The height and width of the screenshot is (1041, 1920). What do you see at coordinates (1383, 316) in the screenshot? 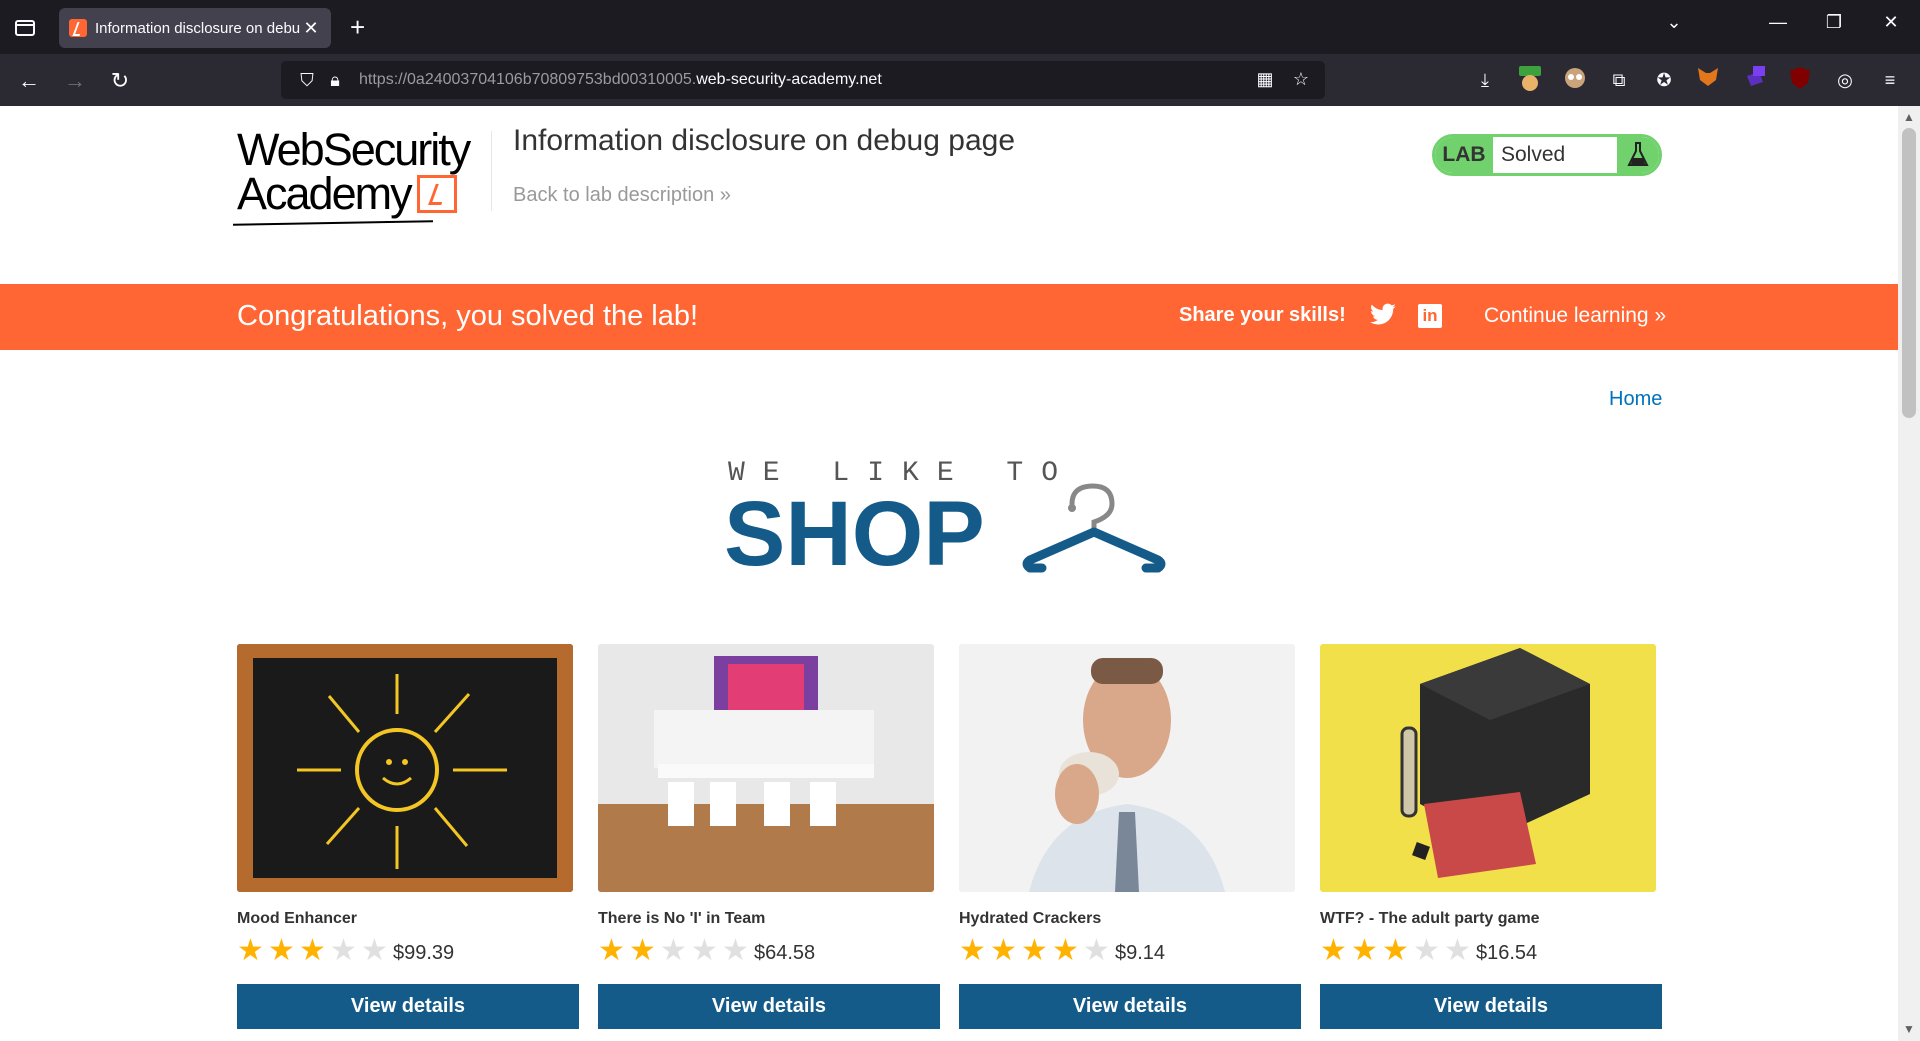
I see `twitter-icon` at bounding box center [1383, 316].